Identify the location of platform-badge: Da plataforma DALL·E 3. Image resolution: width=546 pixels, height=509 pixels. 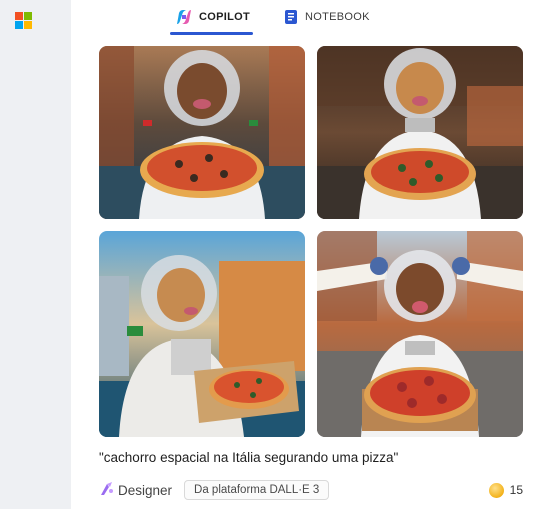
(257, 490).